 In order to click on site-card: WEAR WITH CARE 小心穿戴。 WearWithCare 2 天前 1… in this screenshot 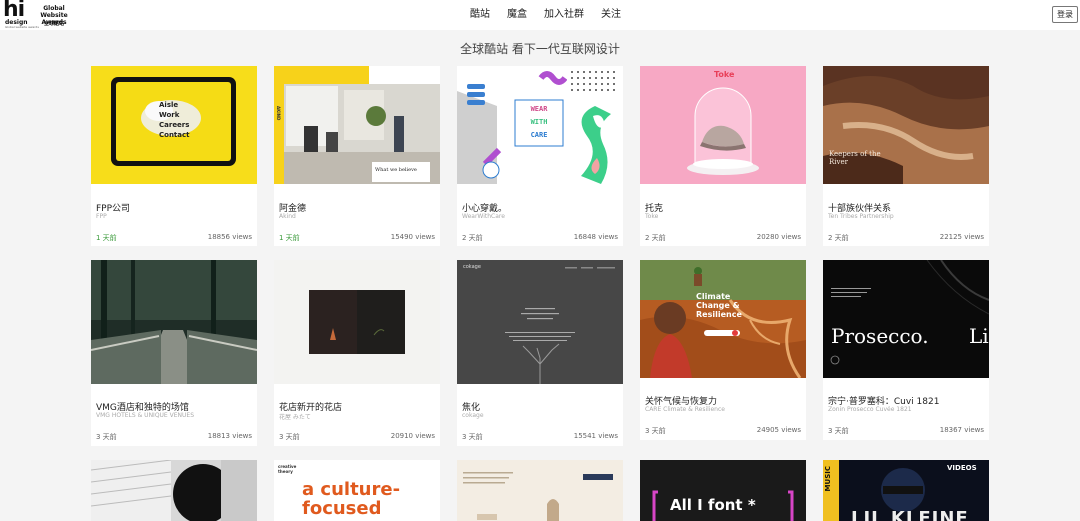, I will do `click(540, 156)`.